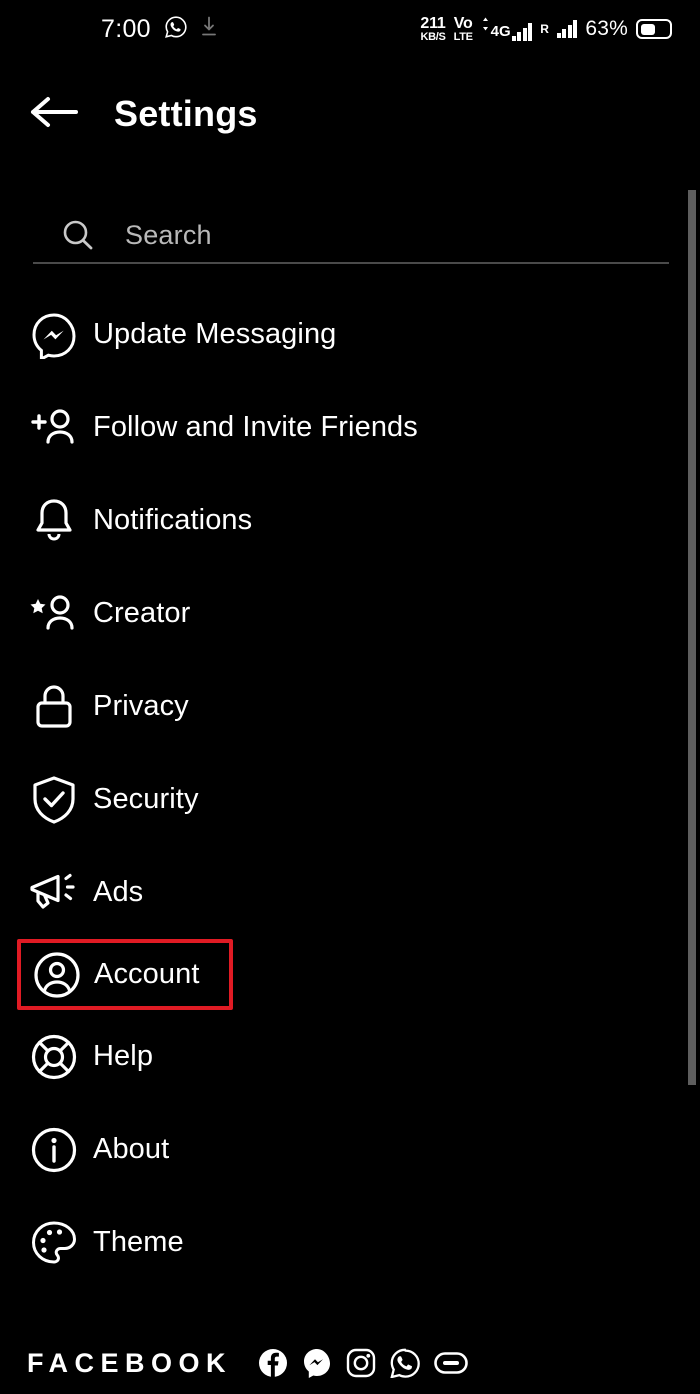 Image resolution: width=700 pixels, height=1394 pixels. What do you see at coordinates (147, 974) in the screenshot?
I see `settings-item-label: Account` at bounding box center [147, 974].